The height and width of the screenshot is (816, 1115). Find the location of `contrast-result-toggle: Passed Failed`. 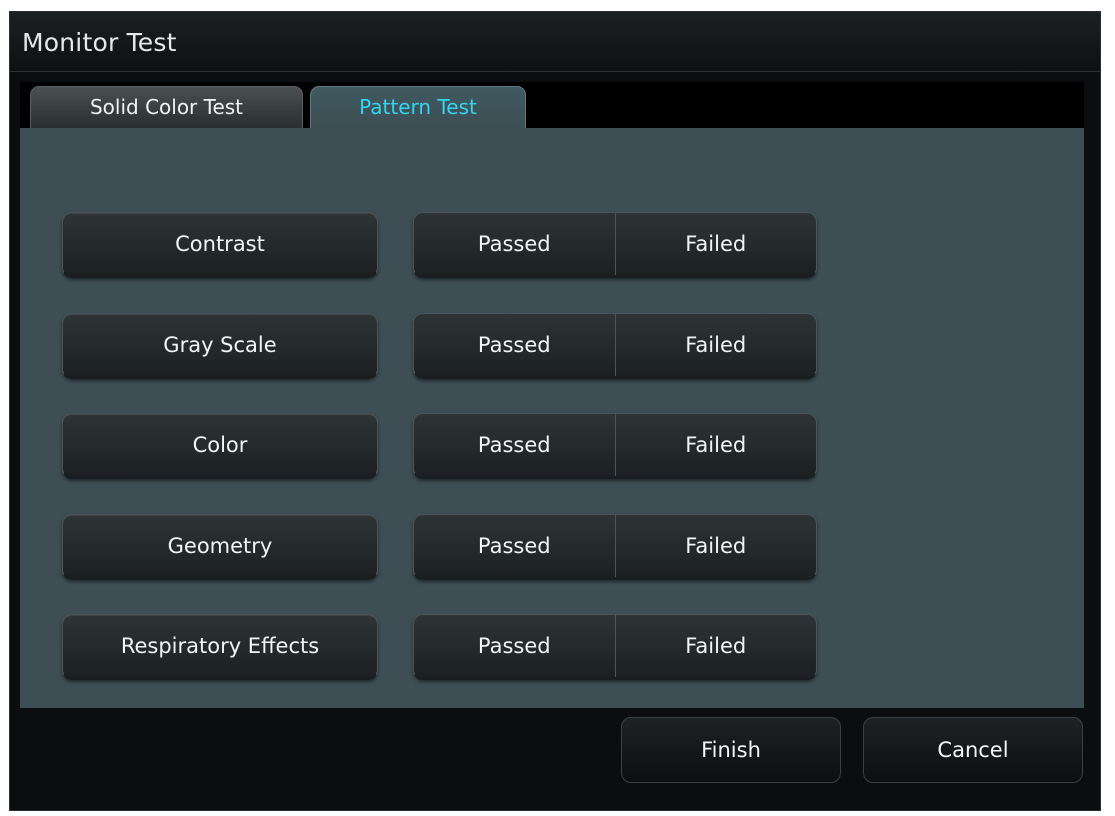

contrast-result-toggle: Passed Failed is located at coordinates (615, 245).